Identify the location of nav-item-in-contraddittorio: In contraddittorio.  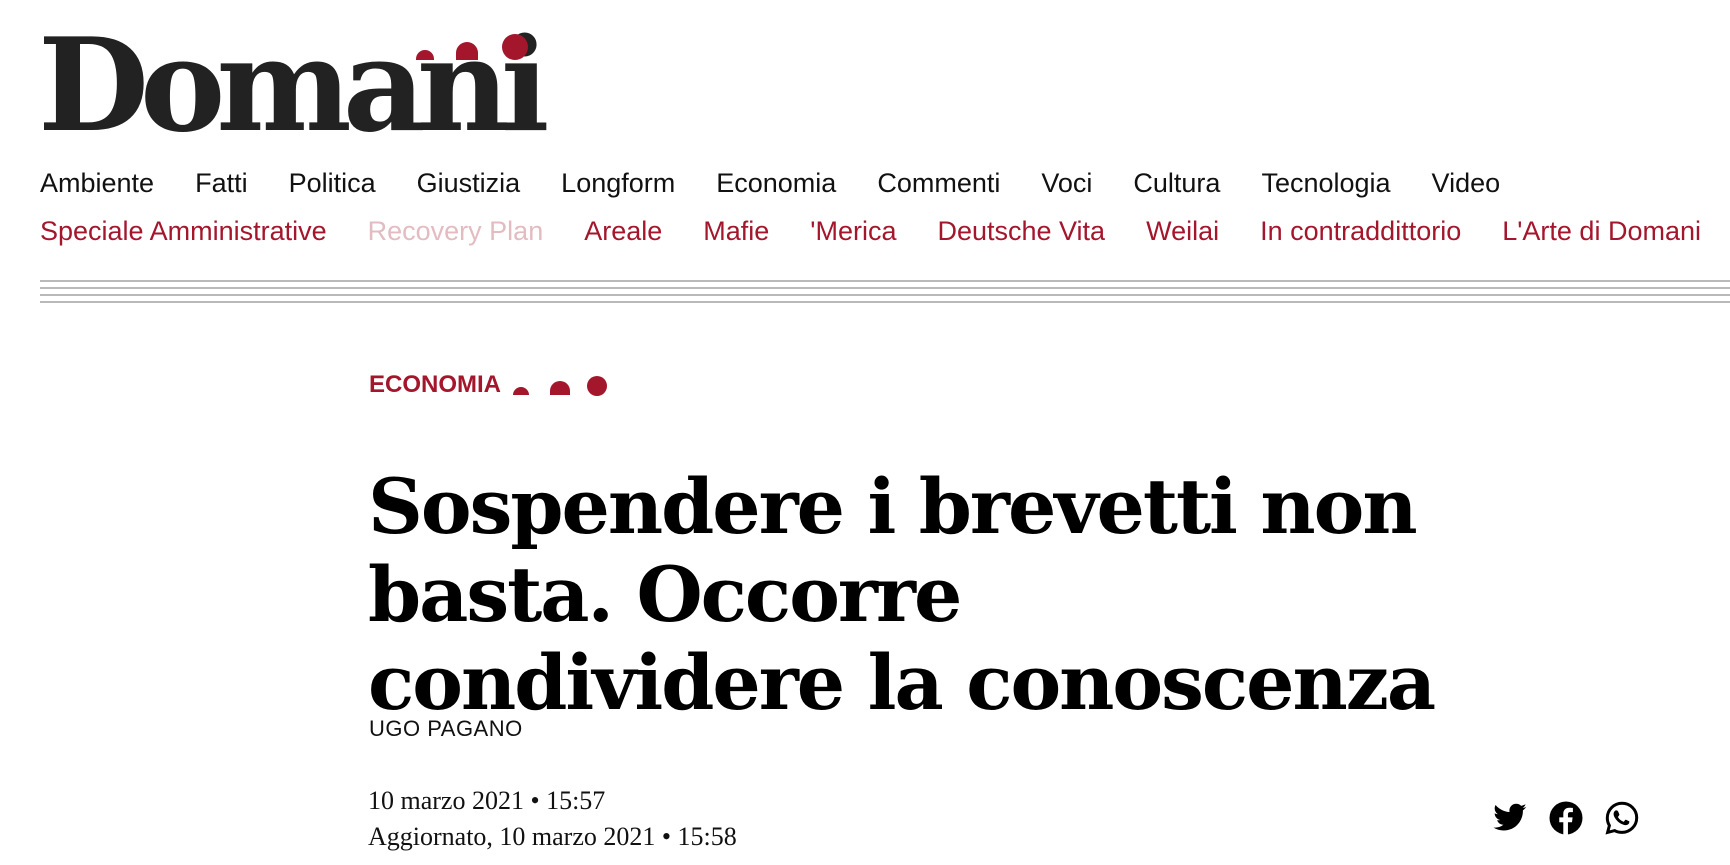
(1360, 231).